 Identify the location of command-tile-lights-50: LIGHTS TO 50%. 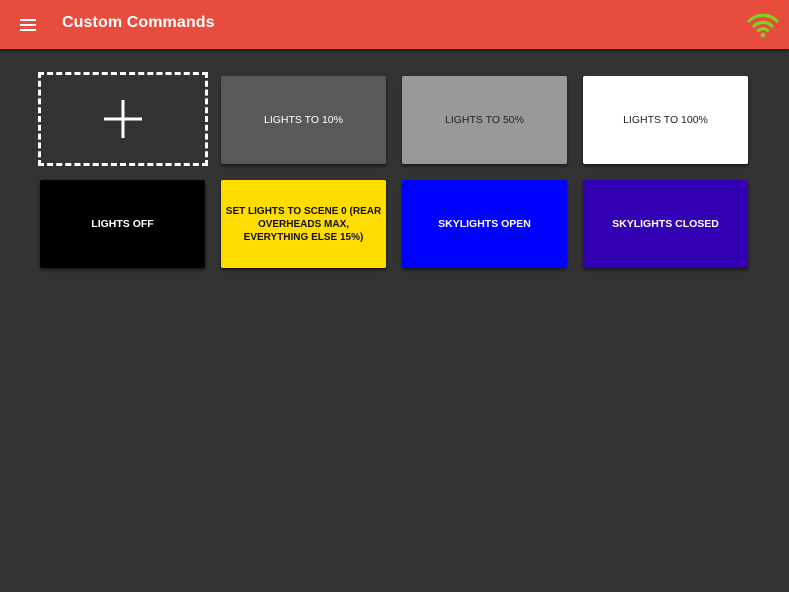
(484, 120).